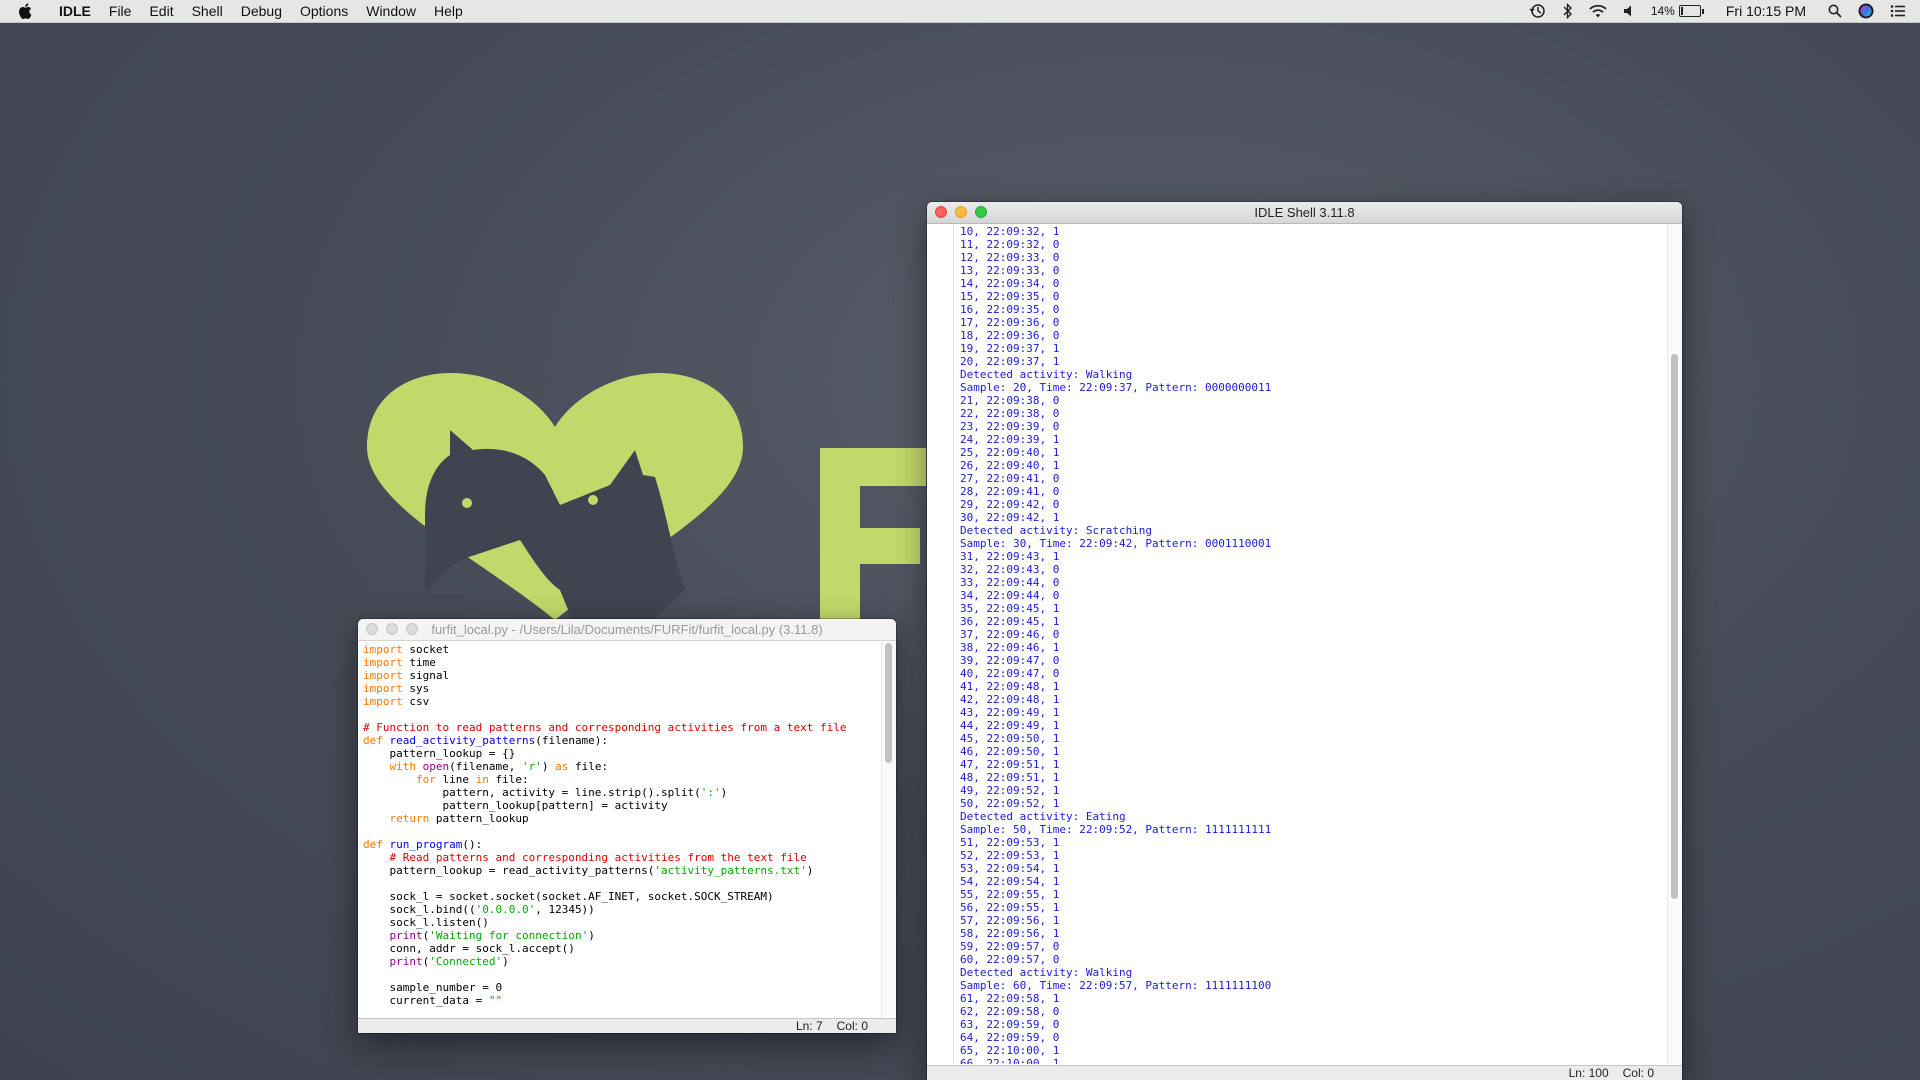 The height and width of the screenshot is (1080, 1920). I want to click on menu-file: File, so click(120, 11).